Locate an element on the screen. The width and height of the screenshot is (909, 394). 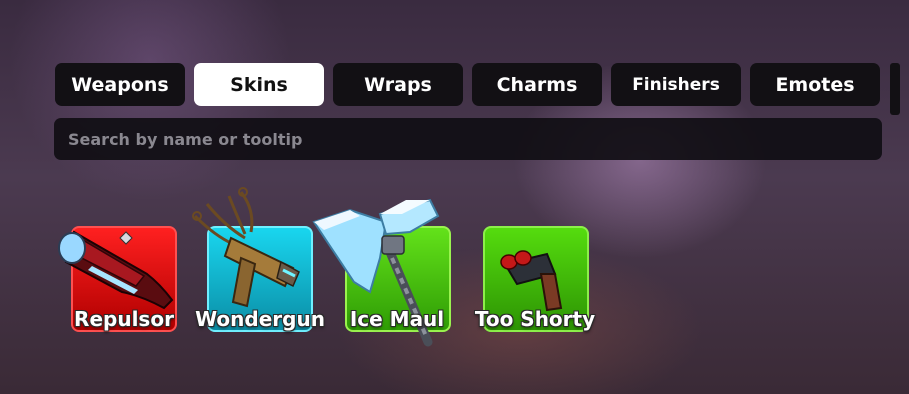
item-name-repulsor: Repulsor is located at coordinates (124, 319).